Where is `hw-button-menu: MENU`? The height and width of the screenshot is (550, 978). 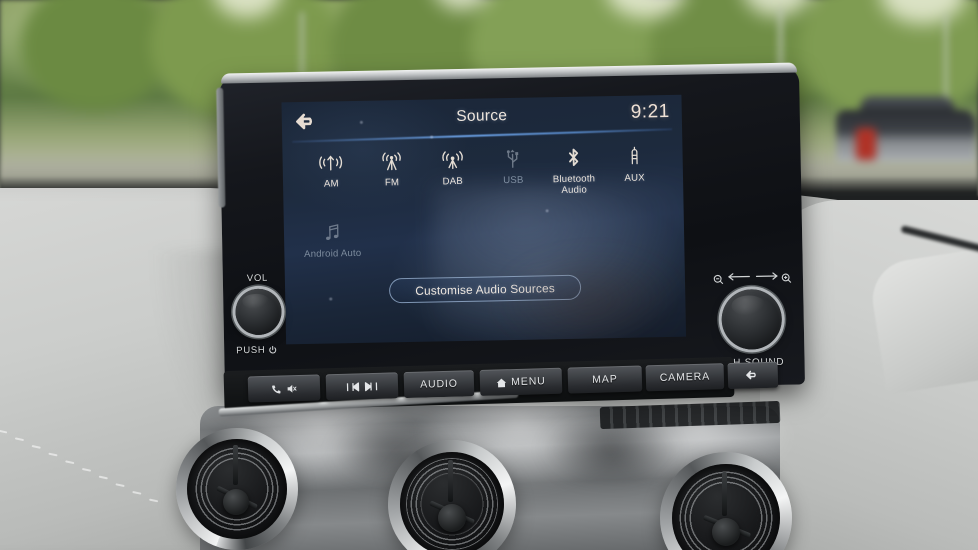
hw-button-menu: MENU is located at coordinates (521, 381).